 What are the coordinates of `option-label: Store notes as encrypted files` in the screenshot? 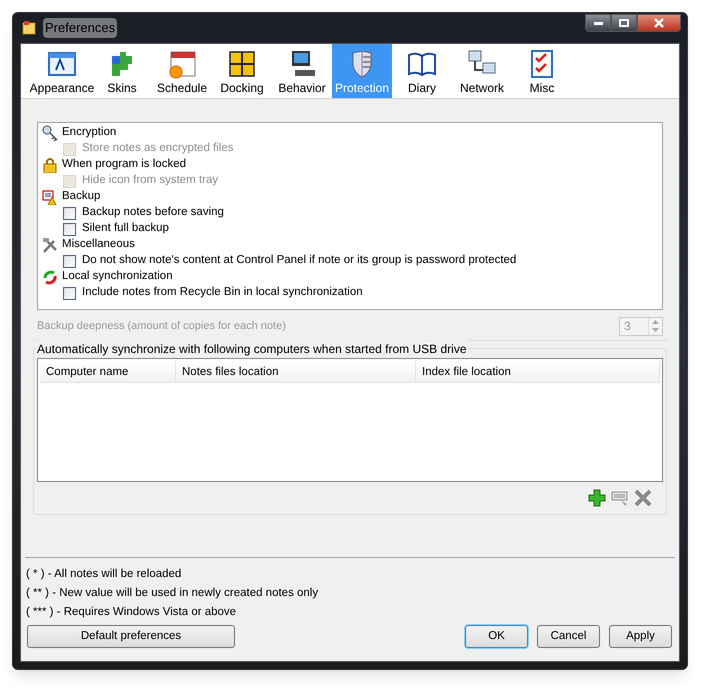 It's located at (158, 148).